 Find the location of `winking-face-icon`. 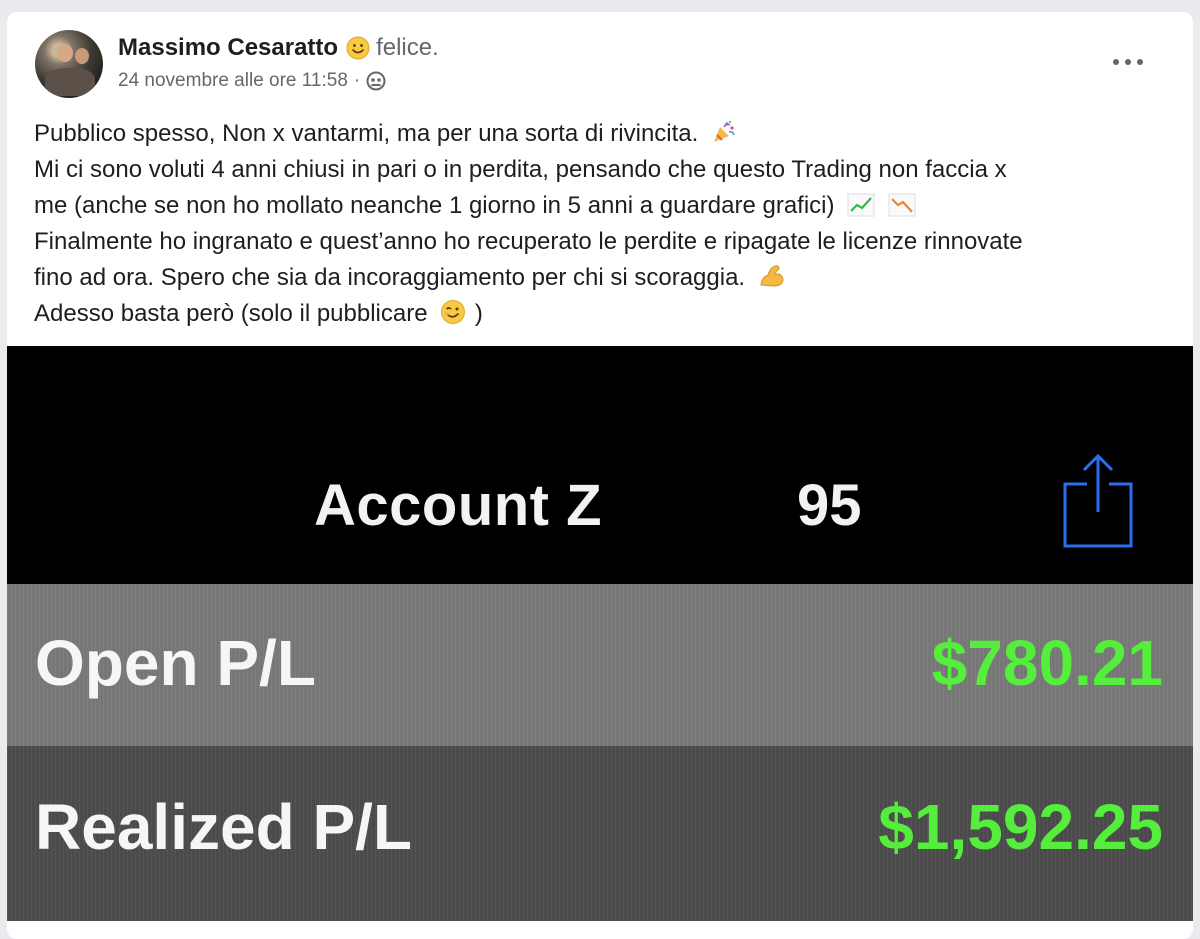

winking-face-icon is located at coordinates (453, 312).